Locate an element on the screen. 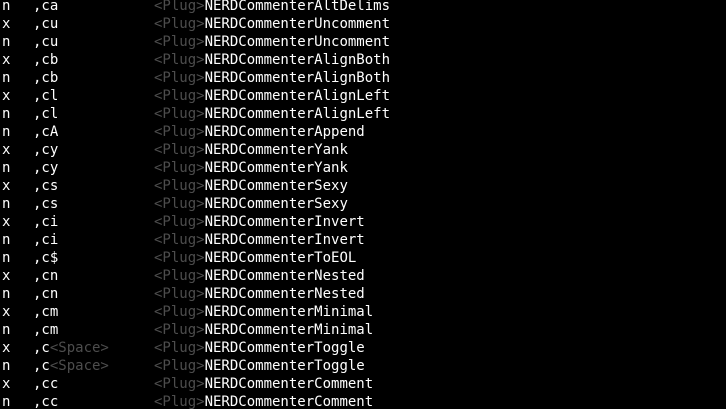  mapping-key-text: ,ca is located at coordinates (46, 7).